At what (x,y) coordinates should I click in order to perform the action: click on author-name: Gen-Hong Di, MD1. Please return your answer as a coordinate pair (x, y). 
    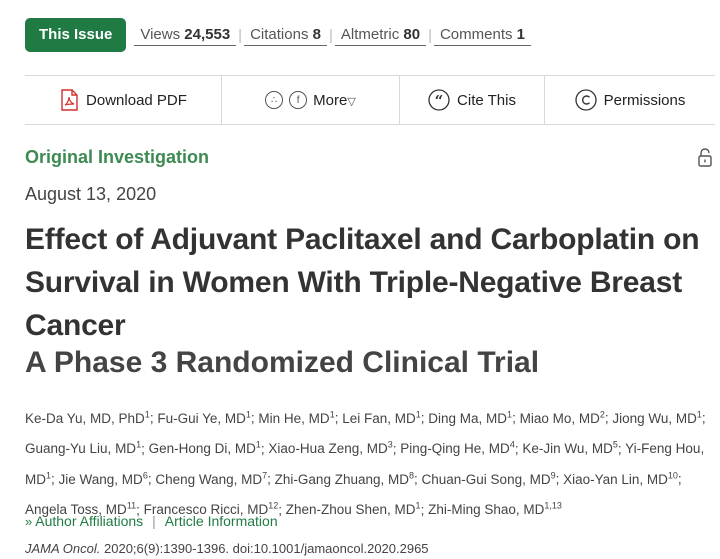
    Looking at the image, I should click on (205, 448).